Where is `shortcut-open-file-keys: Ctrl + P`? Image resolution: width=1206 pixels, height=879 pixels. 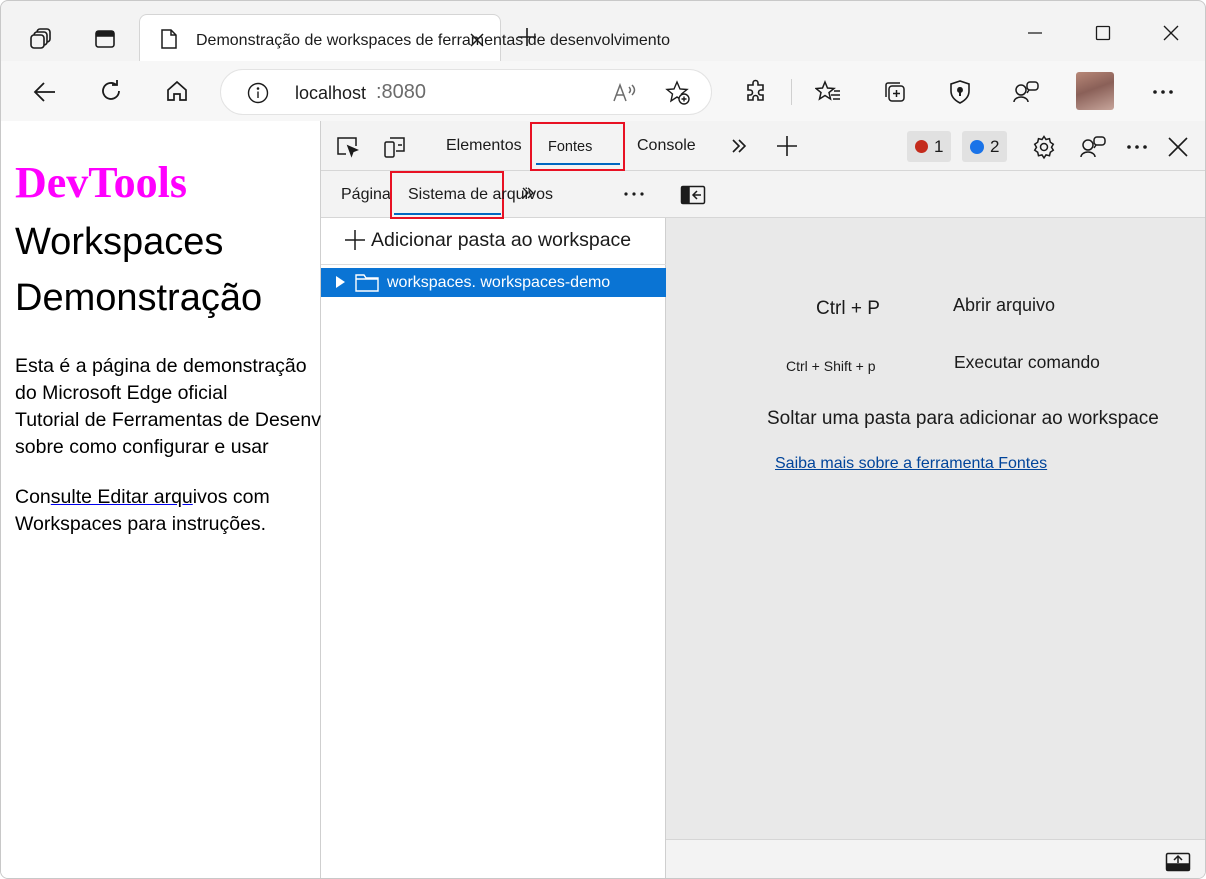 shortcut-open-file-keys: Ctrl + P is located at coordinates (848, 308).